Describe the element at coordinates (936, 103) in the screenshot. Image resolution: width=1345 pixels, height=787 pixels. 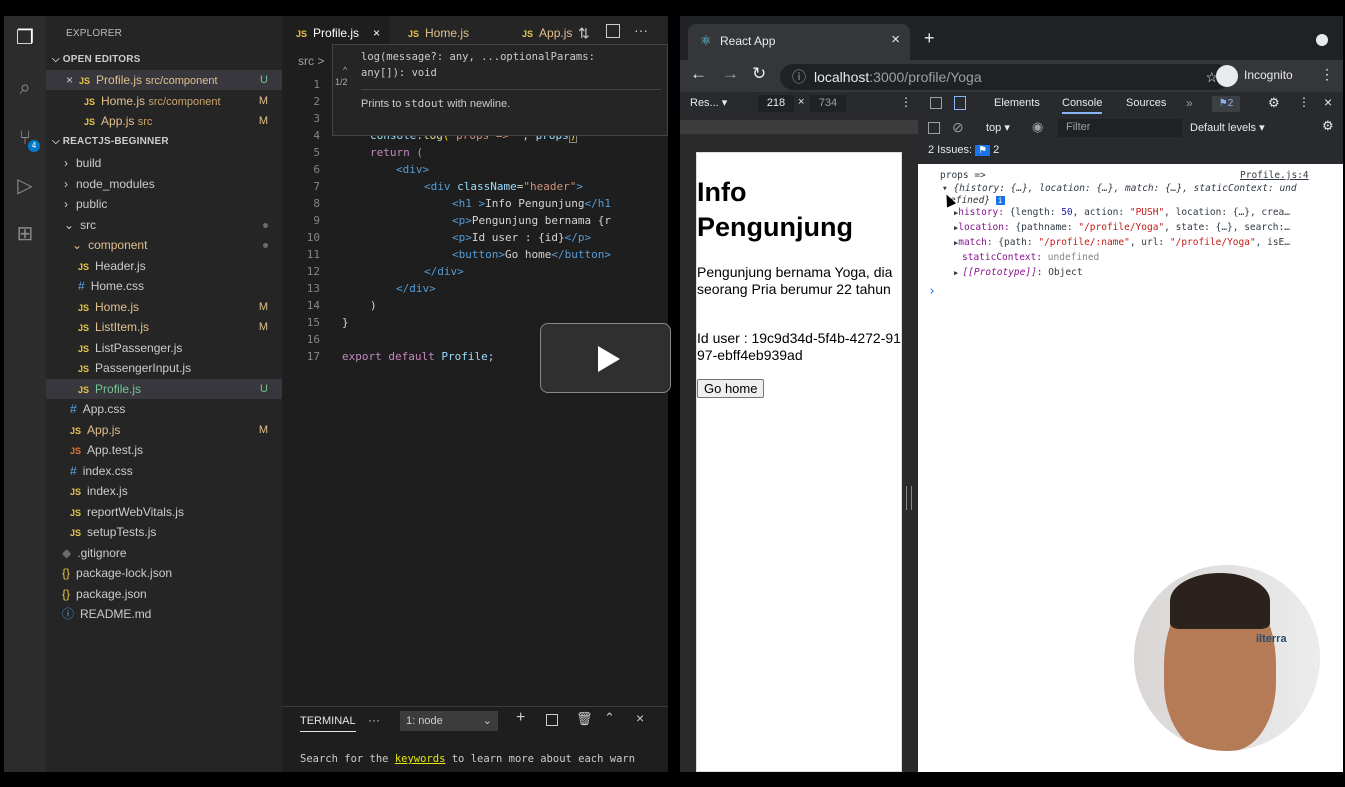
I see `inspect-element-icon` at that location.